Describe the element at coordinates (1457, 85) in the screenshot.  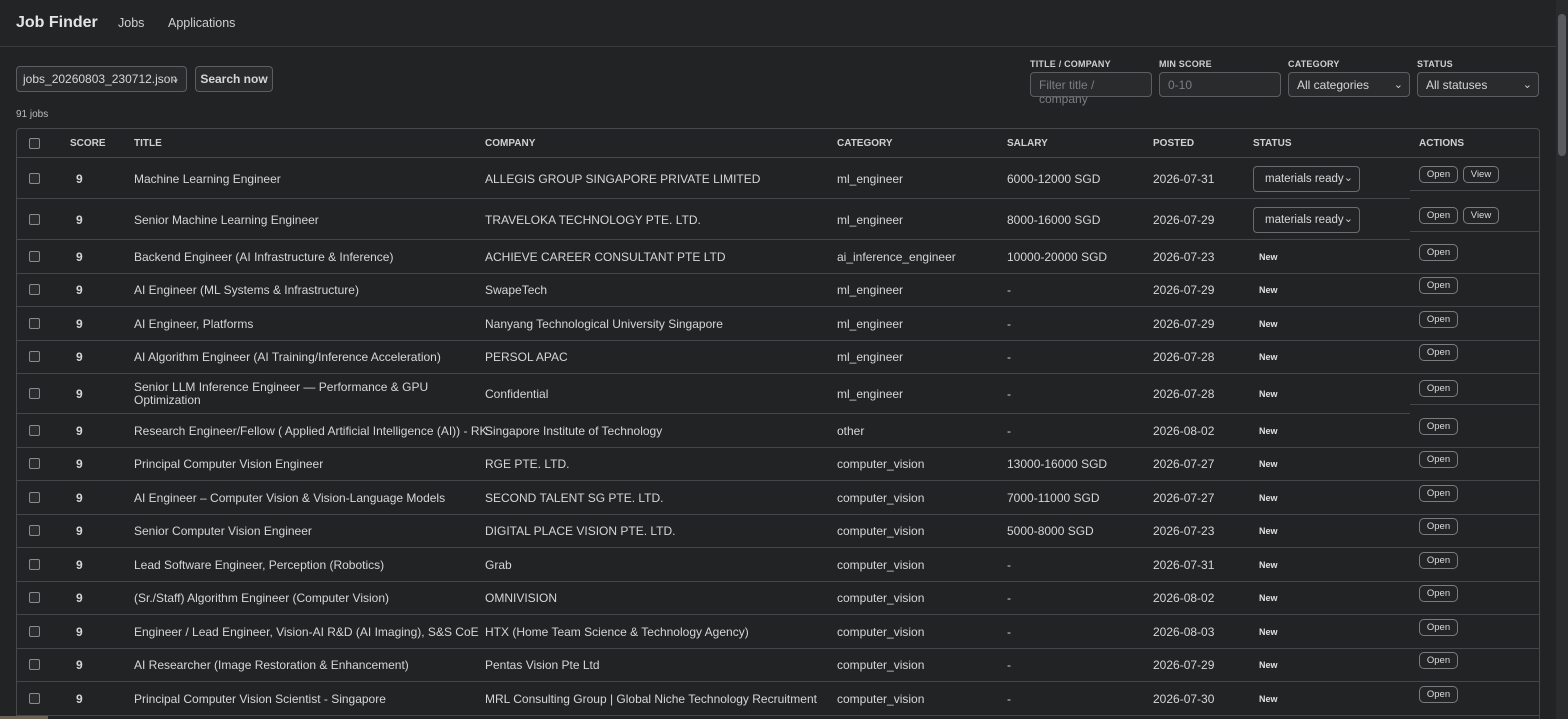
I see `status-filter-value: All statuses` at that location.